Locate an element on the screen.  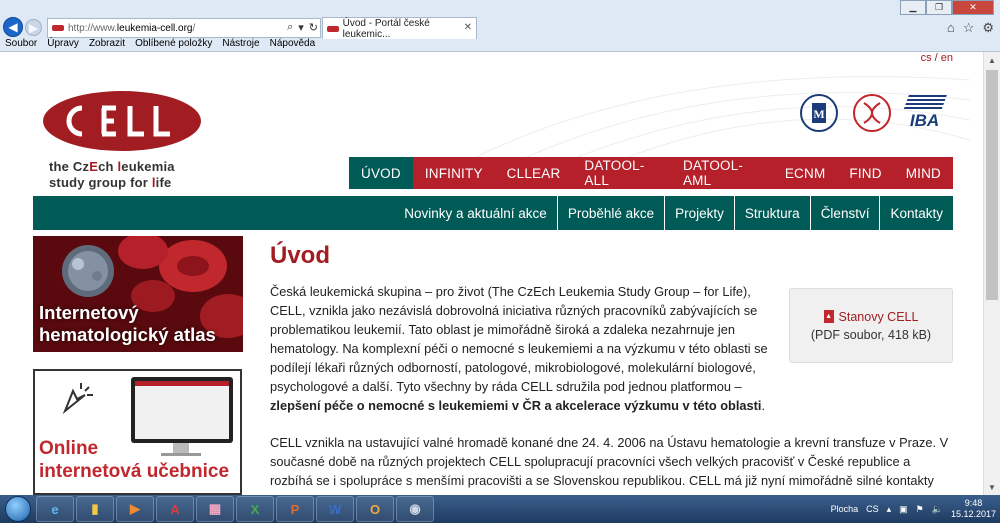
svg-text: M is located at coordinates (818, 114).